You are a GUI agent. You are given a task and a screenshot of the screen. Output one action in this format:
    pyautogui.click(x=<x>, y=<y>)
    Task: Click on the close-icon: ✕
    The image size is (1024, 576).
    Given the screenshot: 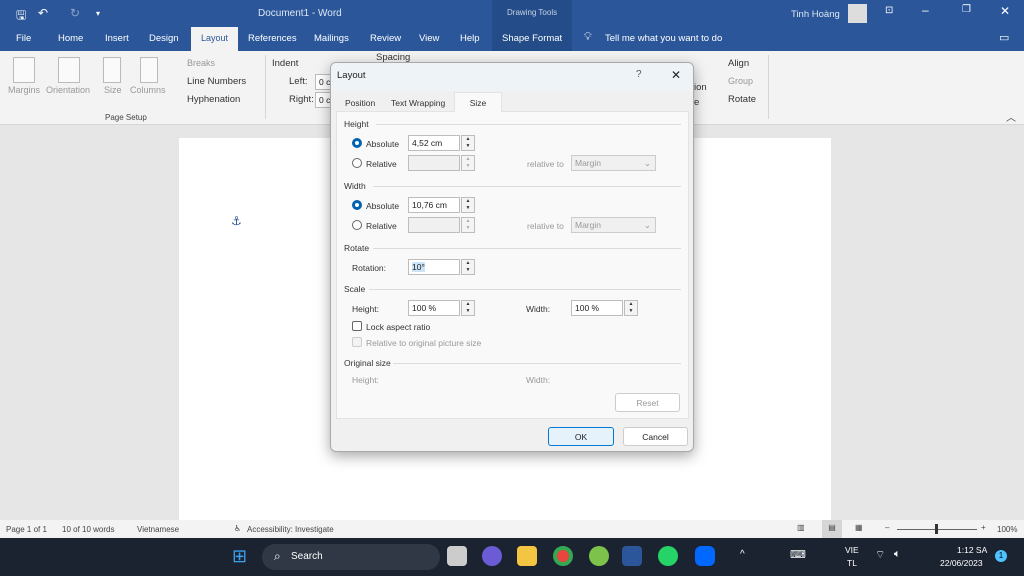 What is the action you would take?
    pyautogui.click(x=1005, y=11)
    